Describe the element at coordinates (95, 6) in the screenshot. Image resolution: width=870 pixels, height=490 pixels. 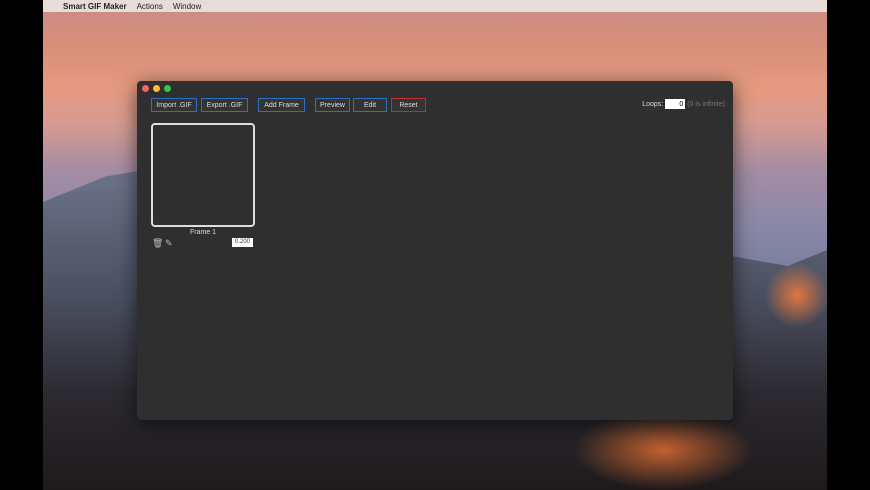
I see `menu-app: Smart GIF Maker` at that location.